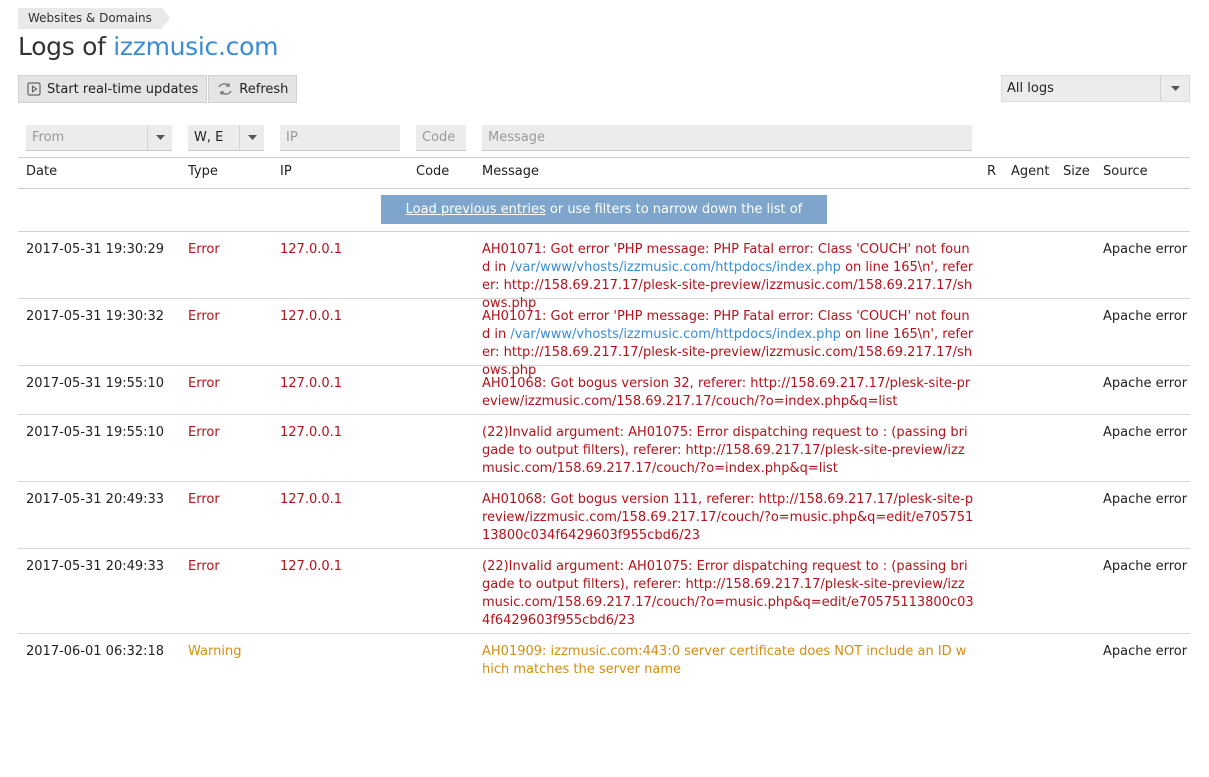 The height and width of the screenshot is (777, 1209). I want to click on page-title: Logs of izzmusic.com, so click(148, 46).